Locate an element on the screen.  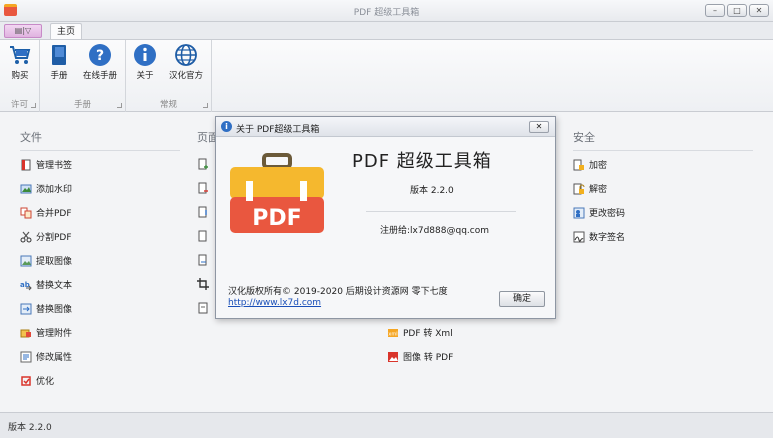
item-replace-text: ab 替换文本 is located at coordinates (46, 285).